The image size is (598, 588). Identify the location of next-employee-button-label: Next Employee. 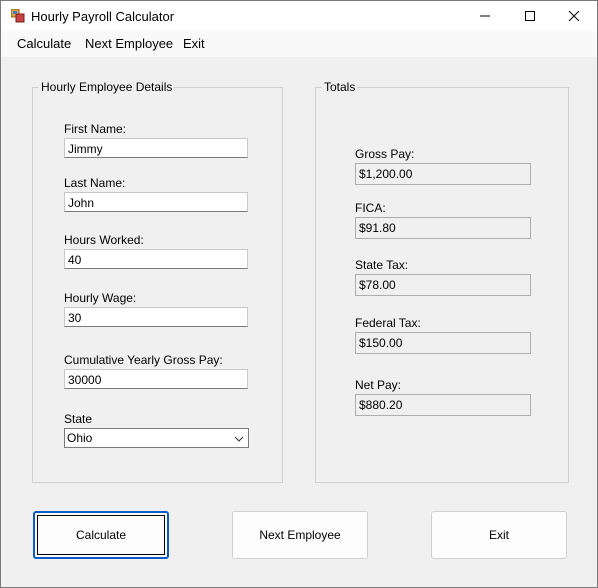
(300, 535).